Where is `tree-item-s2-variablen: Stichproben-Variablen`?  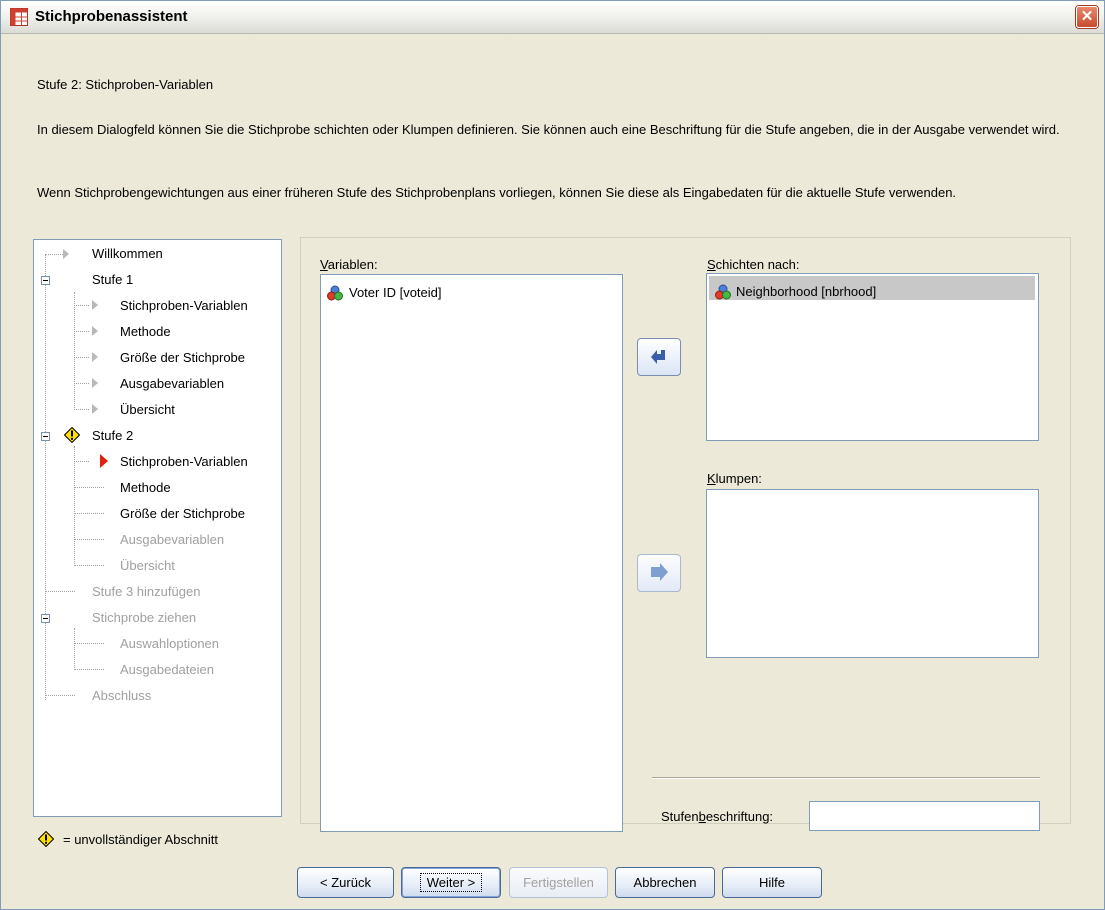
tree-item-s2-variablen: Stichproben-Variablen is located at coordinates (184, 461).